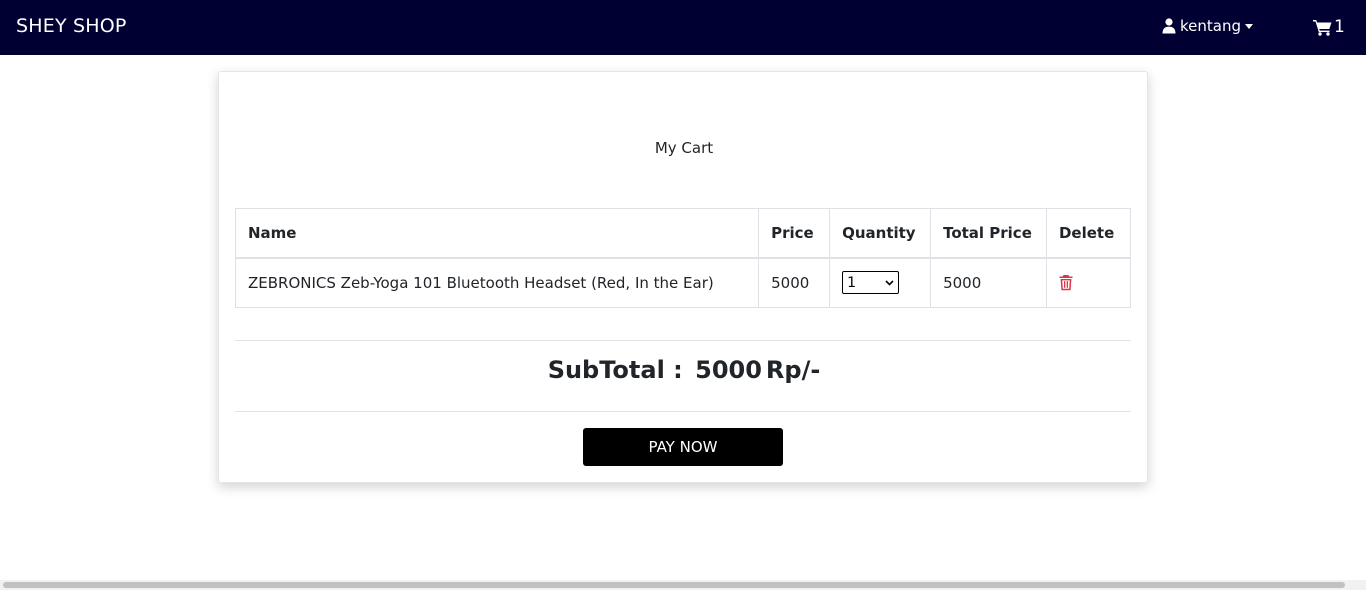 The height and width of the screenshot is (590, 1366). Describe the element at coordinates (1088, 233) in the screenshot. I see `column-header-delete: Delete` at that location.